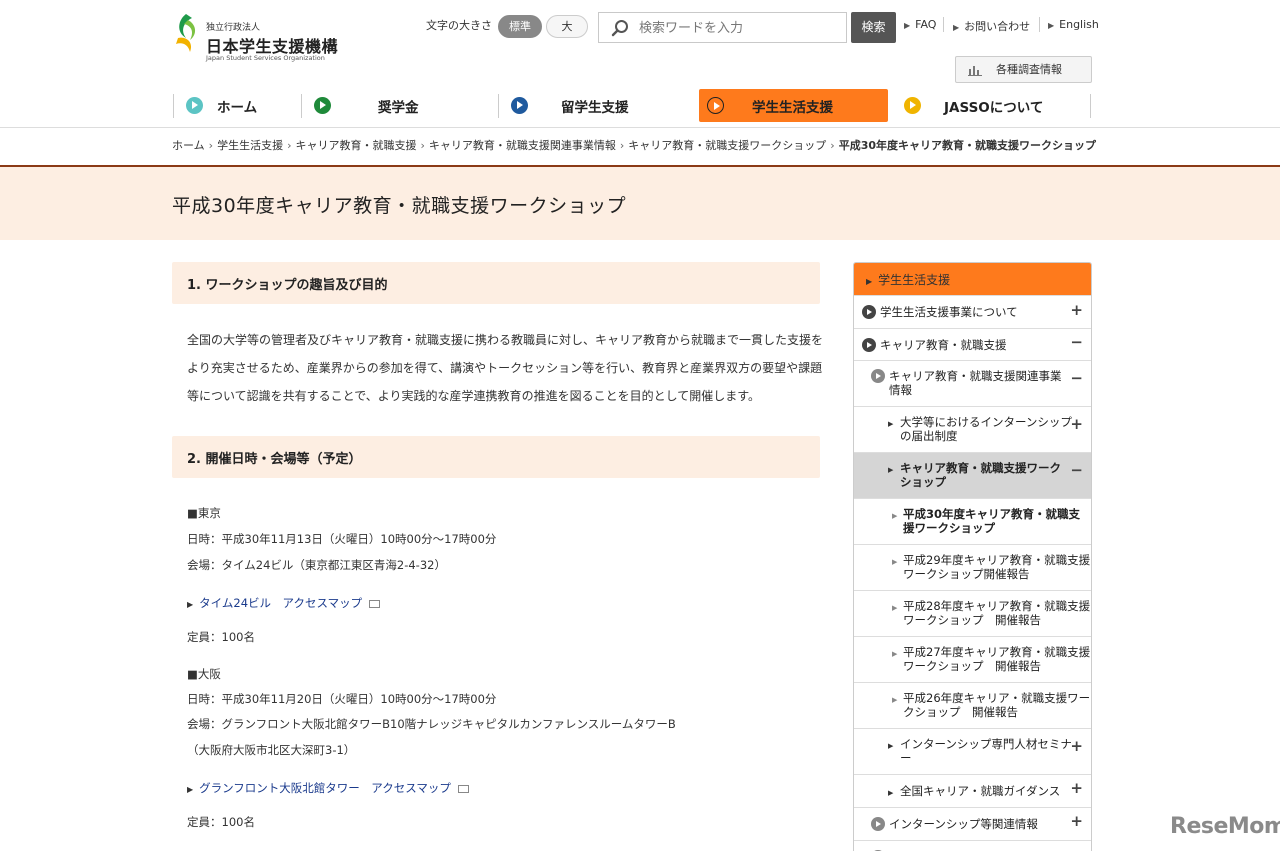 This screenshot has height=851, width=1280. What do you see at coordinates (975, 383) in the screenshot?
I see `side-item-label: キャリア教育・就職支援関連事業 情報` at bounding box center [975, 383].